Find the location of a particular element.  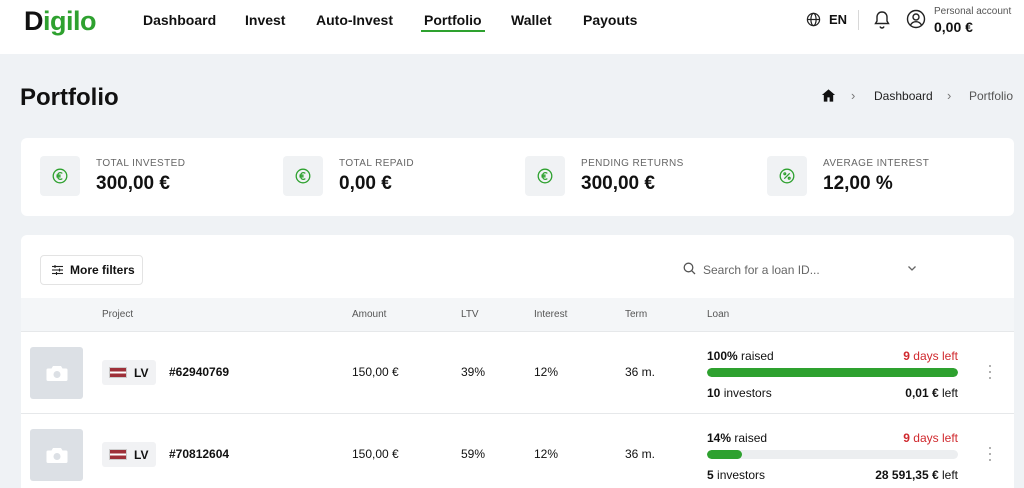

stat-label: PENDING RETURNS is located at coordinates (632, 163).